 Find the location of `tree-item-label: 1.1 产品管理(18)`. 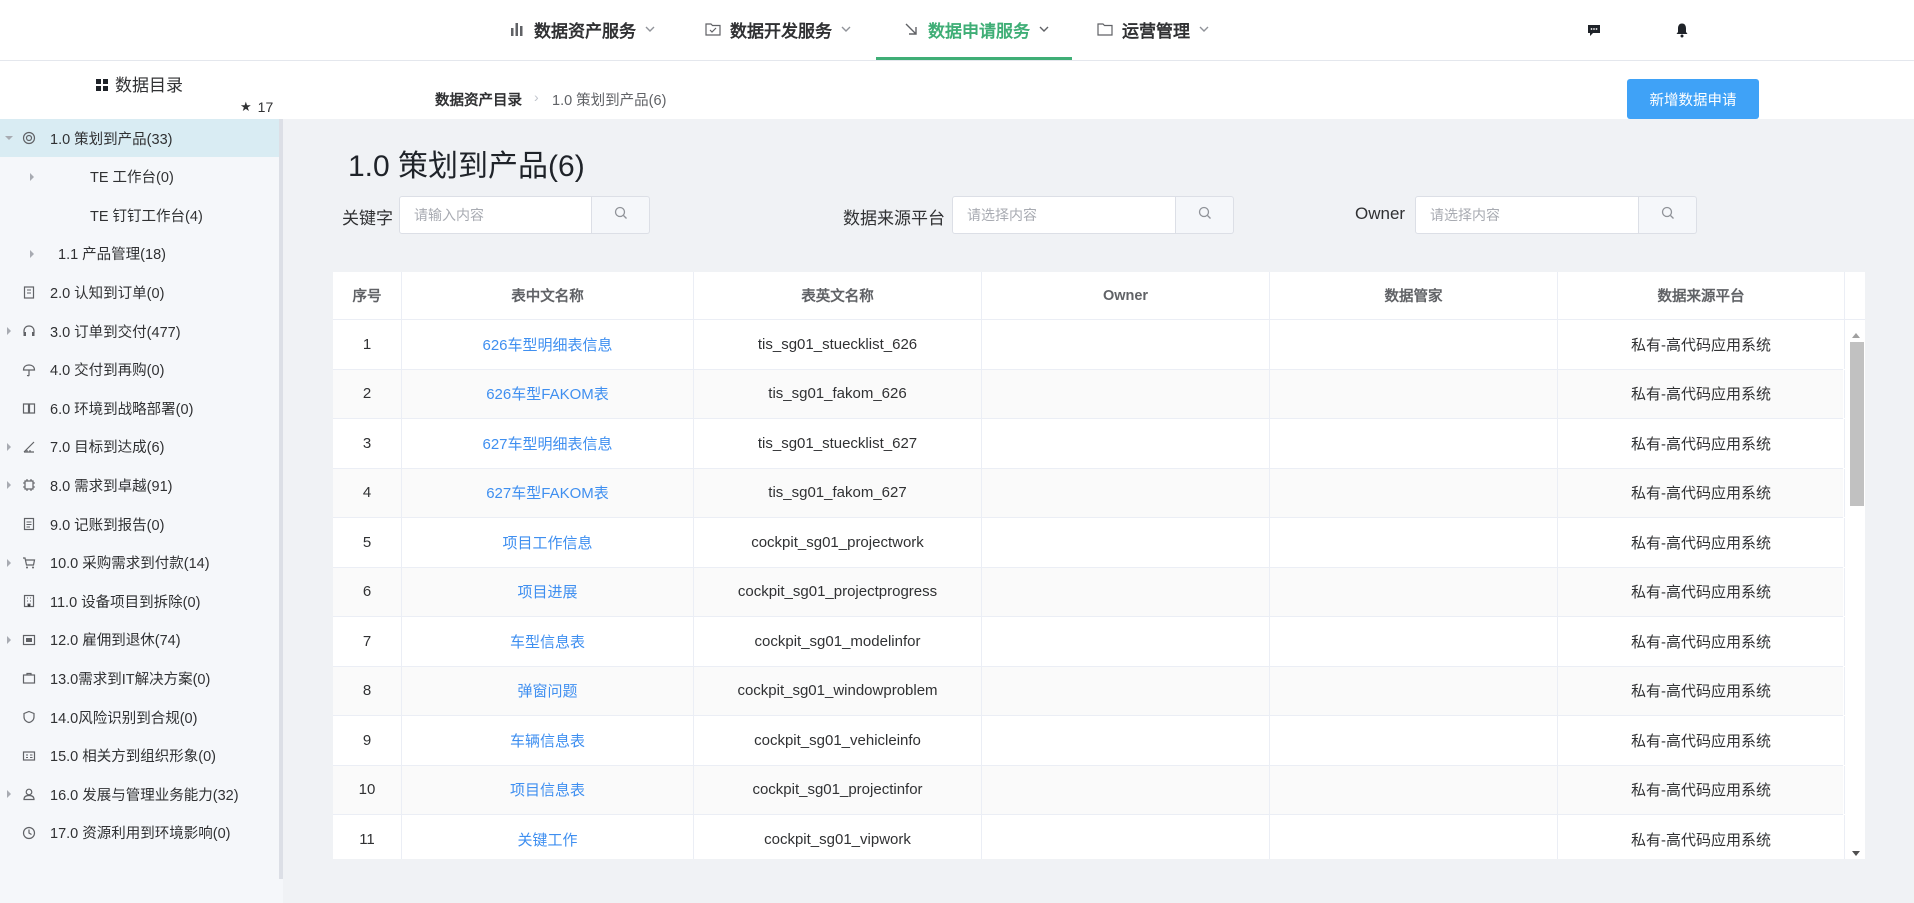

tree-item-label: 1.1 产品管理(18) is located at coordinates (112, 255).